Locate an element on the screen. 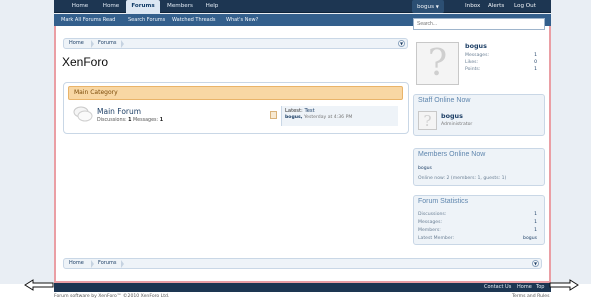 This screenshot has width=591, height=300. forum-read-icon is located at coordinates (83, 114).